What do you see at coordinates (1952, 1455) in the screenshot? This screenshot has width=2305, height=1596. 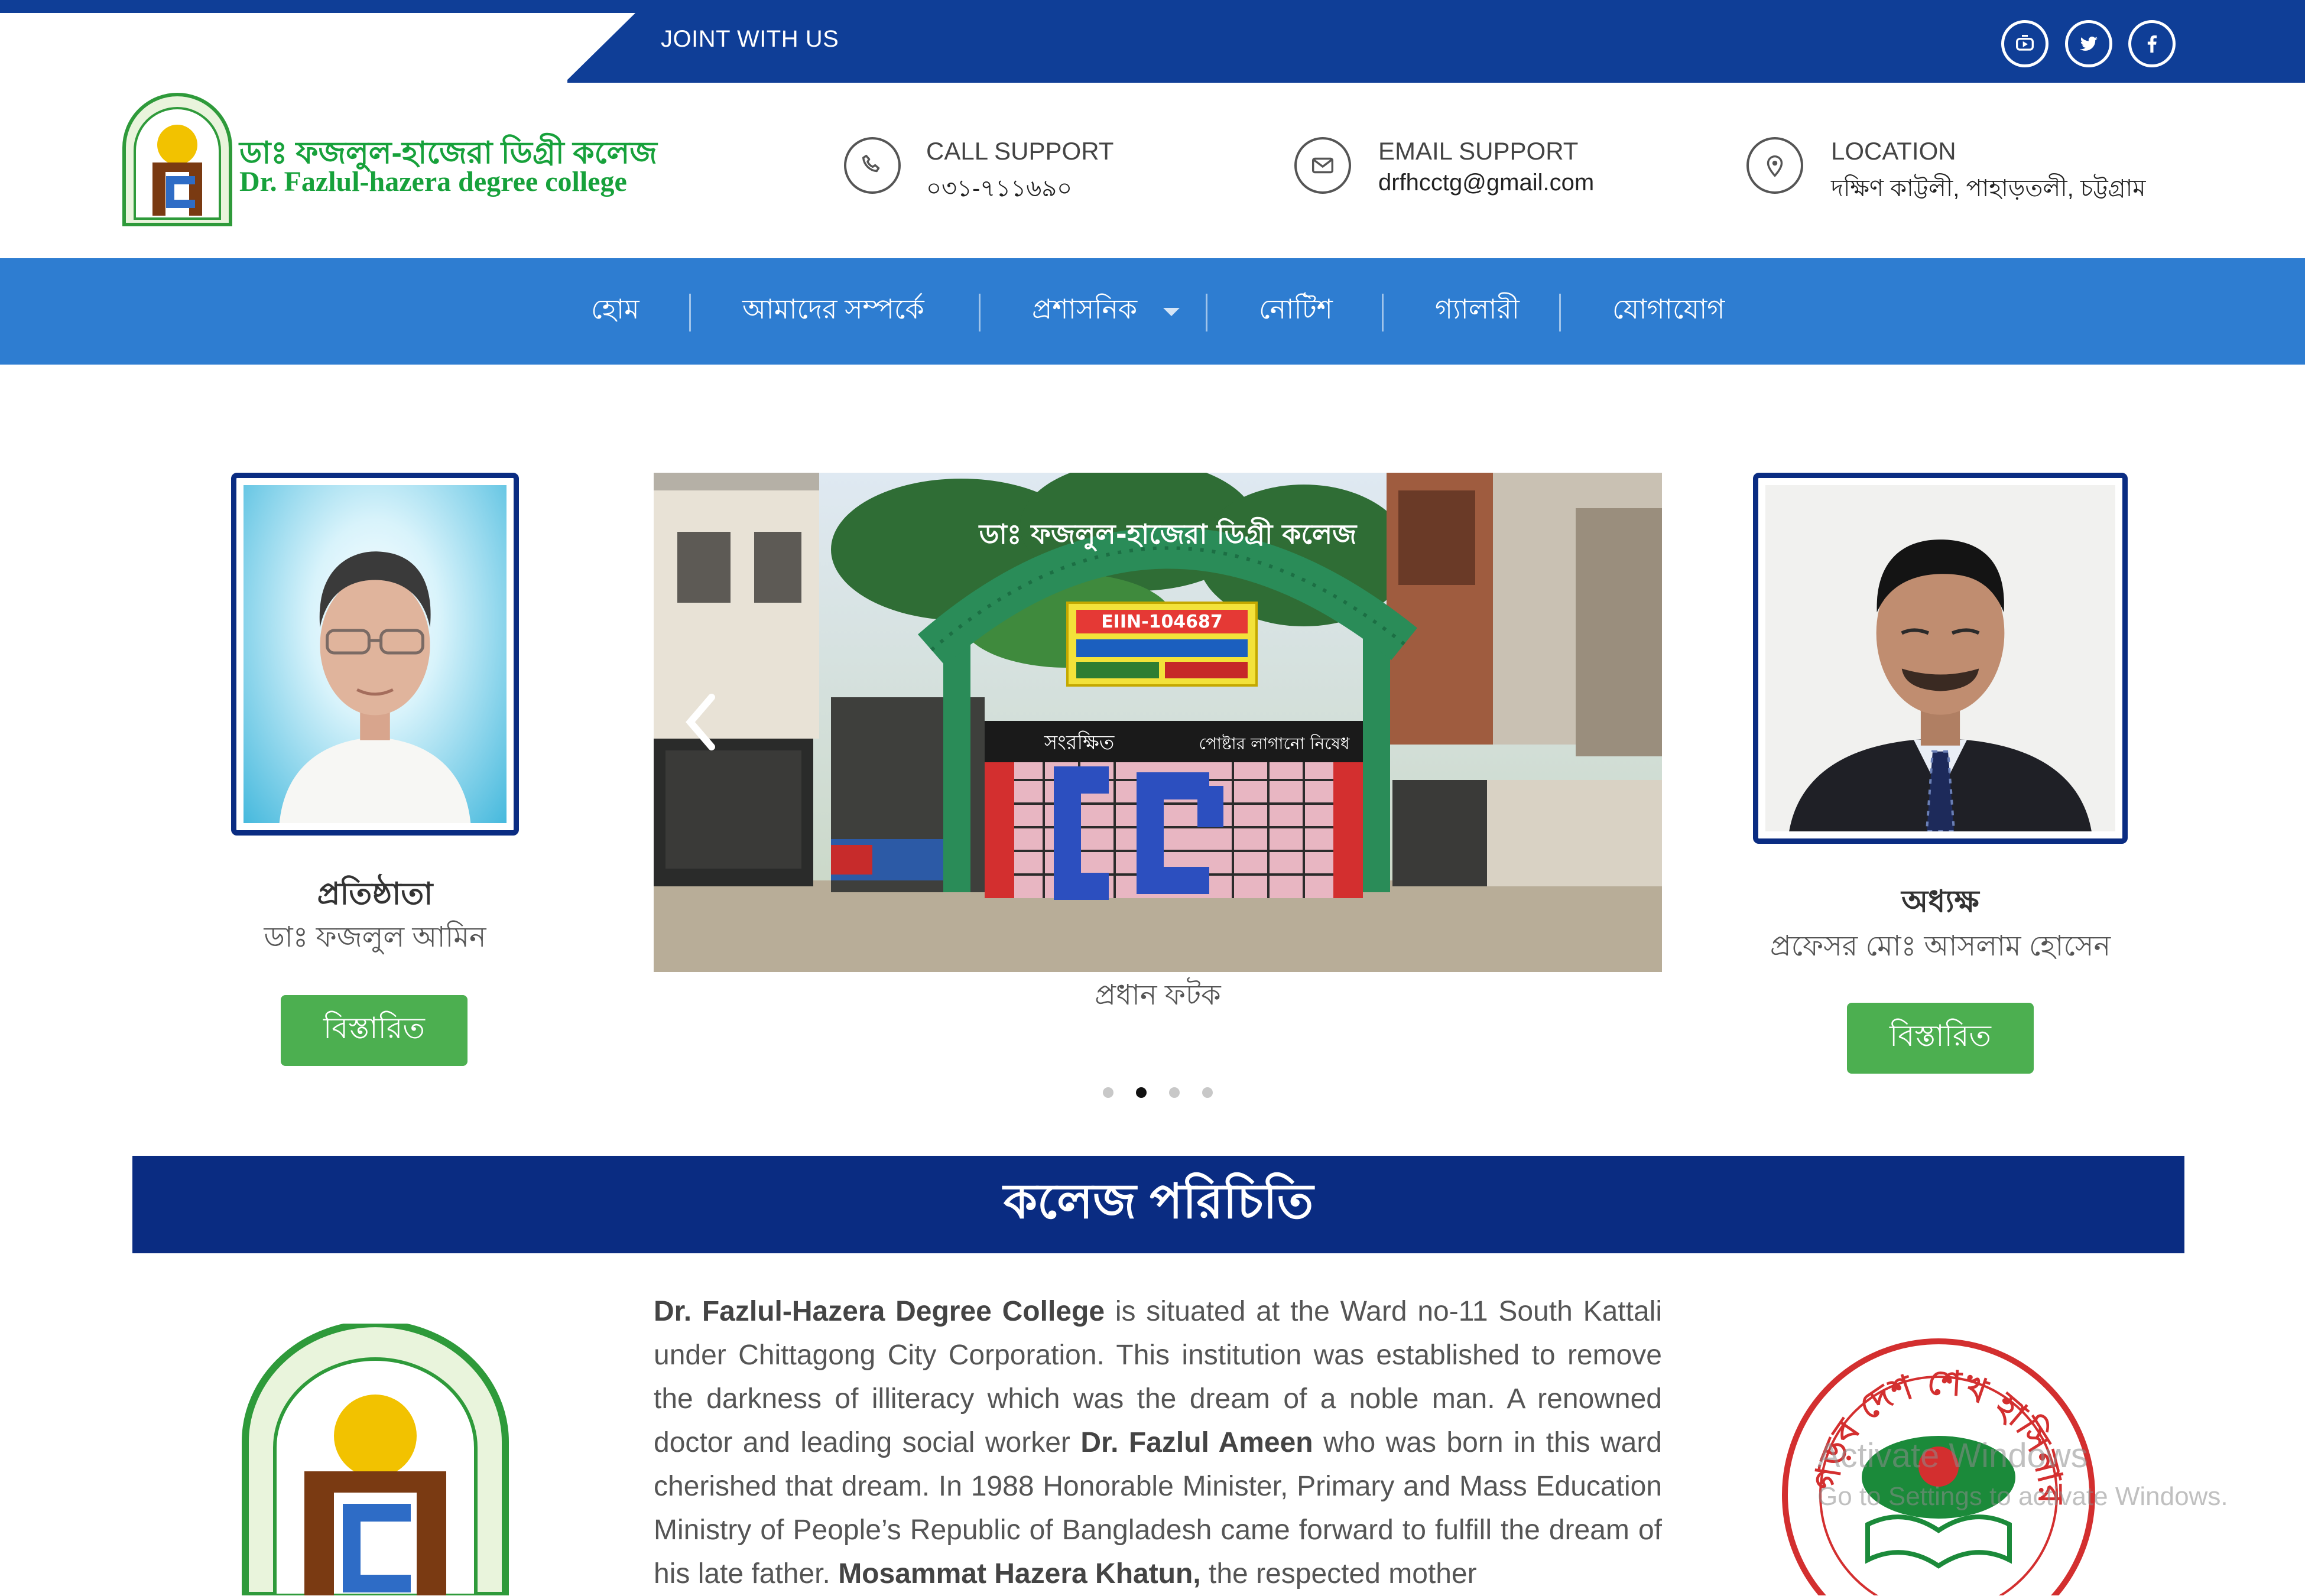 I see `windows-activation-title: Activate Windows` at bounding box center [1952, 1455].